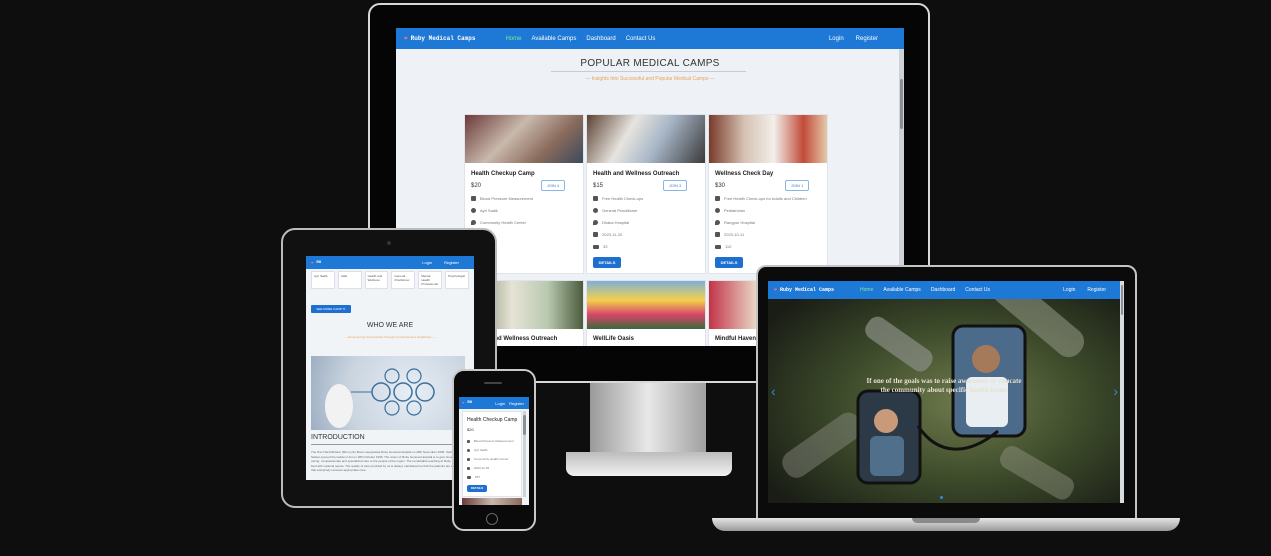 The height and width of the screenshot is (556, 1271). I want to click on introduction-title: INTRODUCTION, so click(338, 437).